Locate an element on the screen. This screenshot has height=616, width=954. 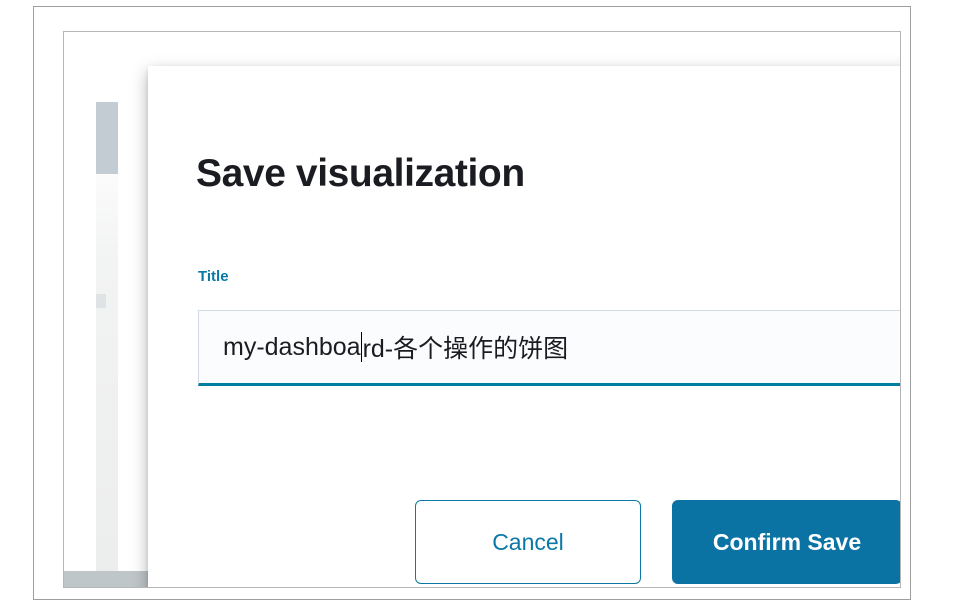
title-field-label: Title is located at coordinates (213, 276).